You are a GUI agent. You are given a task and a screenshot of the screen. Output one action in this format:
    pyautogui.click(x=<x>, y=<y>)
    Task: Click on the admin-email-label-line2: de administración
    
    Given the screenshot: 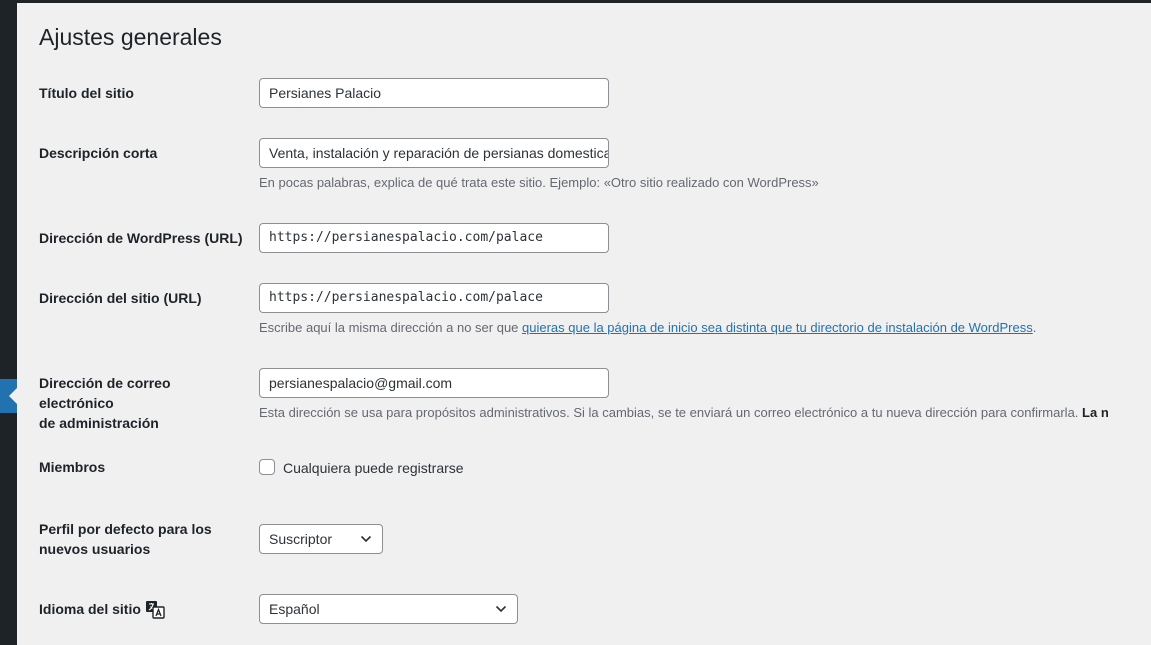 What is the action you would take?
    pyautogui.click(x=99, y=423)
    